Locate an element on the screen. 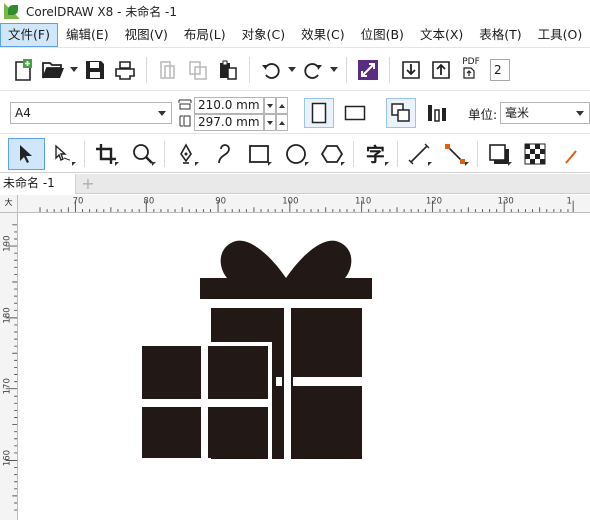 This screenshot has width=590, height=520. transparency-tool is located at coordinates (535, 154).